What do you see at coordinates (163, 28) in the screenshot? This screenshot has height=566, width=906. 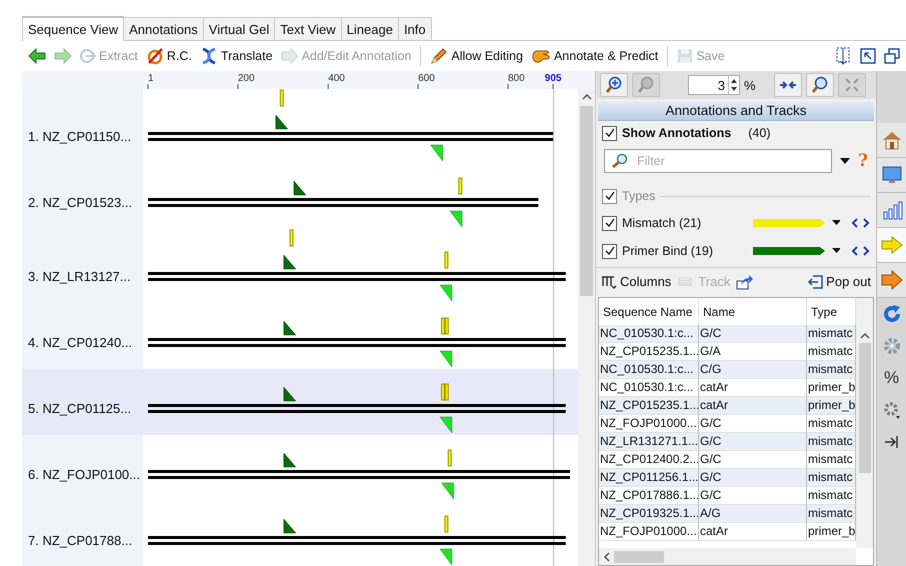 I see `view-tab: Annotations` at bounding box center [163, 28].